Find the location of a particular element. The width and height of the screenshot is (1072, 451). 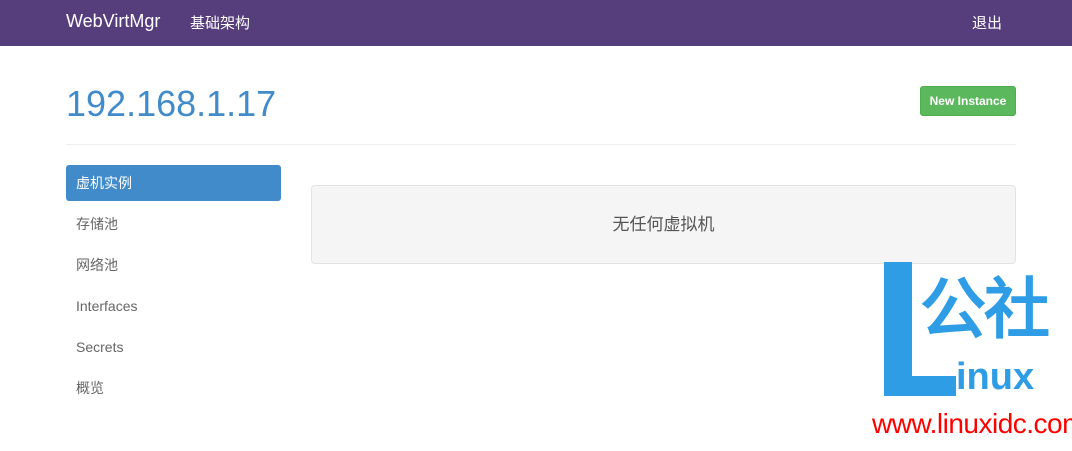

logo-chinese-text: 公社 is located at coordinates (985, 309).